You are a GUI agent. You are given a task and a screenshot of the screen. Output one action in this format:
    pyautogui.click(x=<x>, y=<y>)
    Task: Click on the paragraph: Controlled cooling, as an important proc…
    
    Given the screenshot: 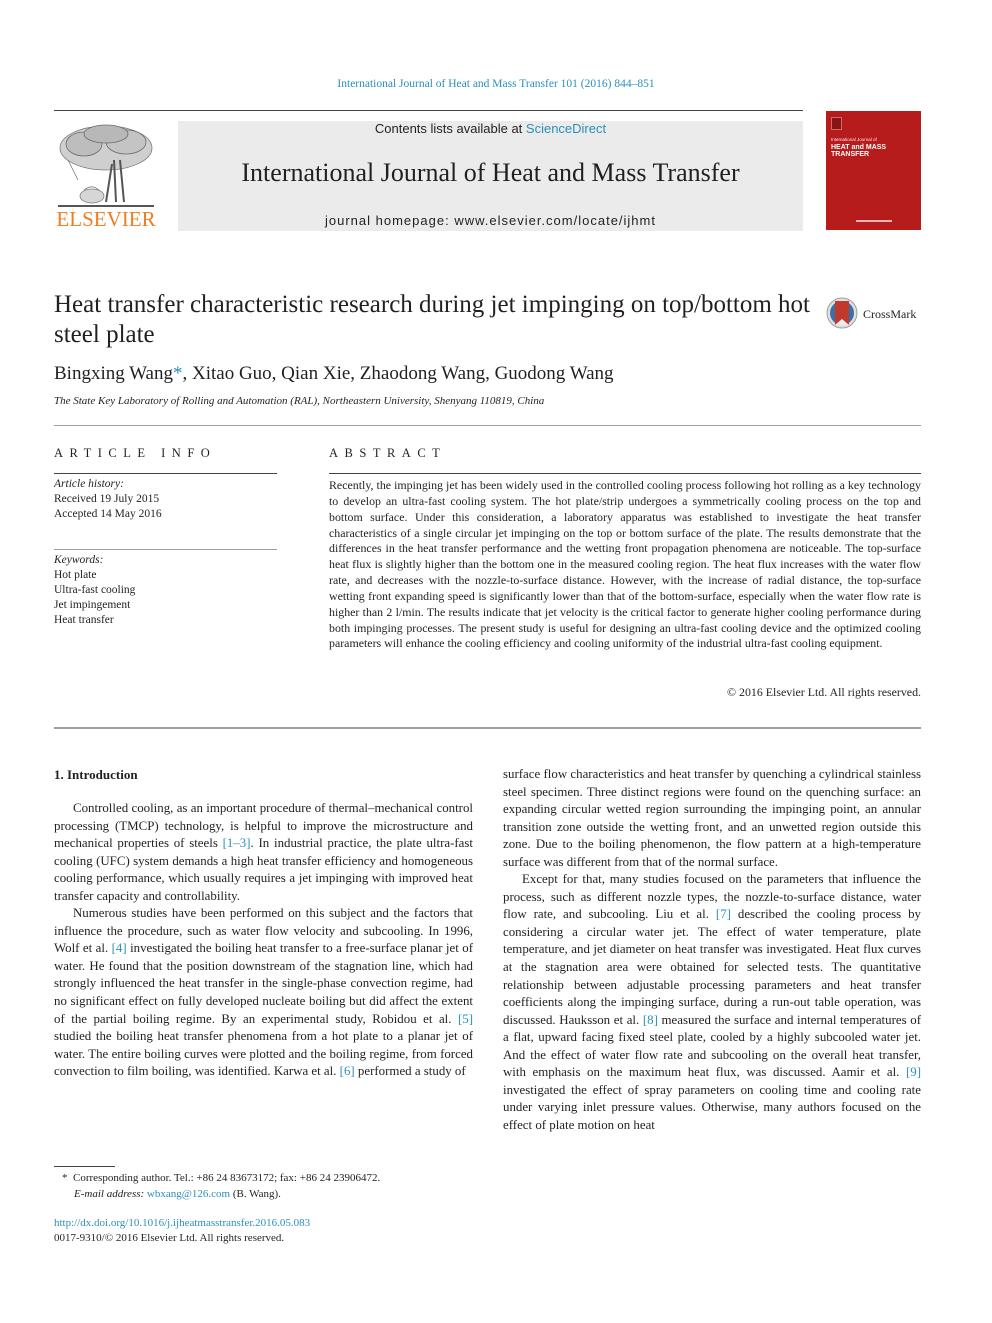 What is the action you would take?
    pyautogui.click(x=263, y=852)
    